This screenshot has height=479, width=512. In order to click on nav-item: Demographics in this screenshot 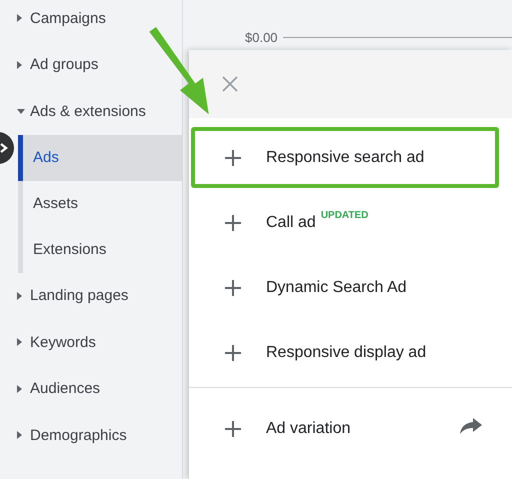, I will do `click(78, 435)`.